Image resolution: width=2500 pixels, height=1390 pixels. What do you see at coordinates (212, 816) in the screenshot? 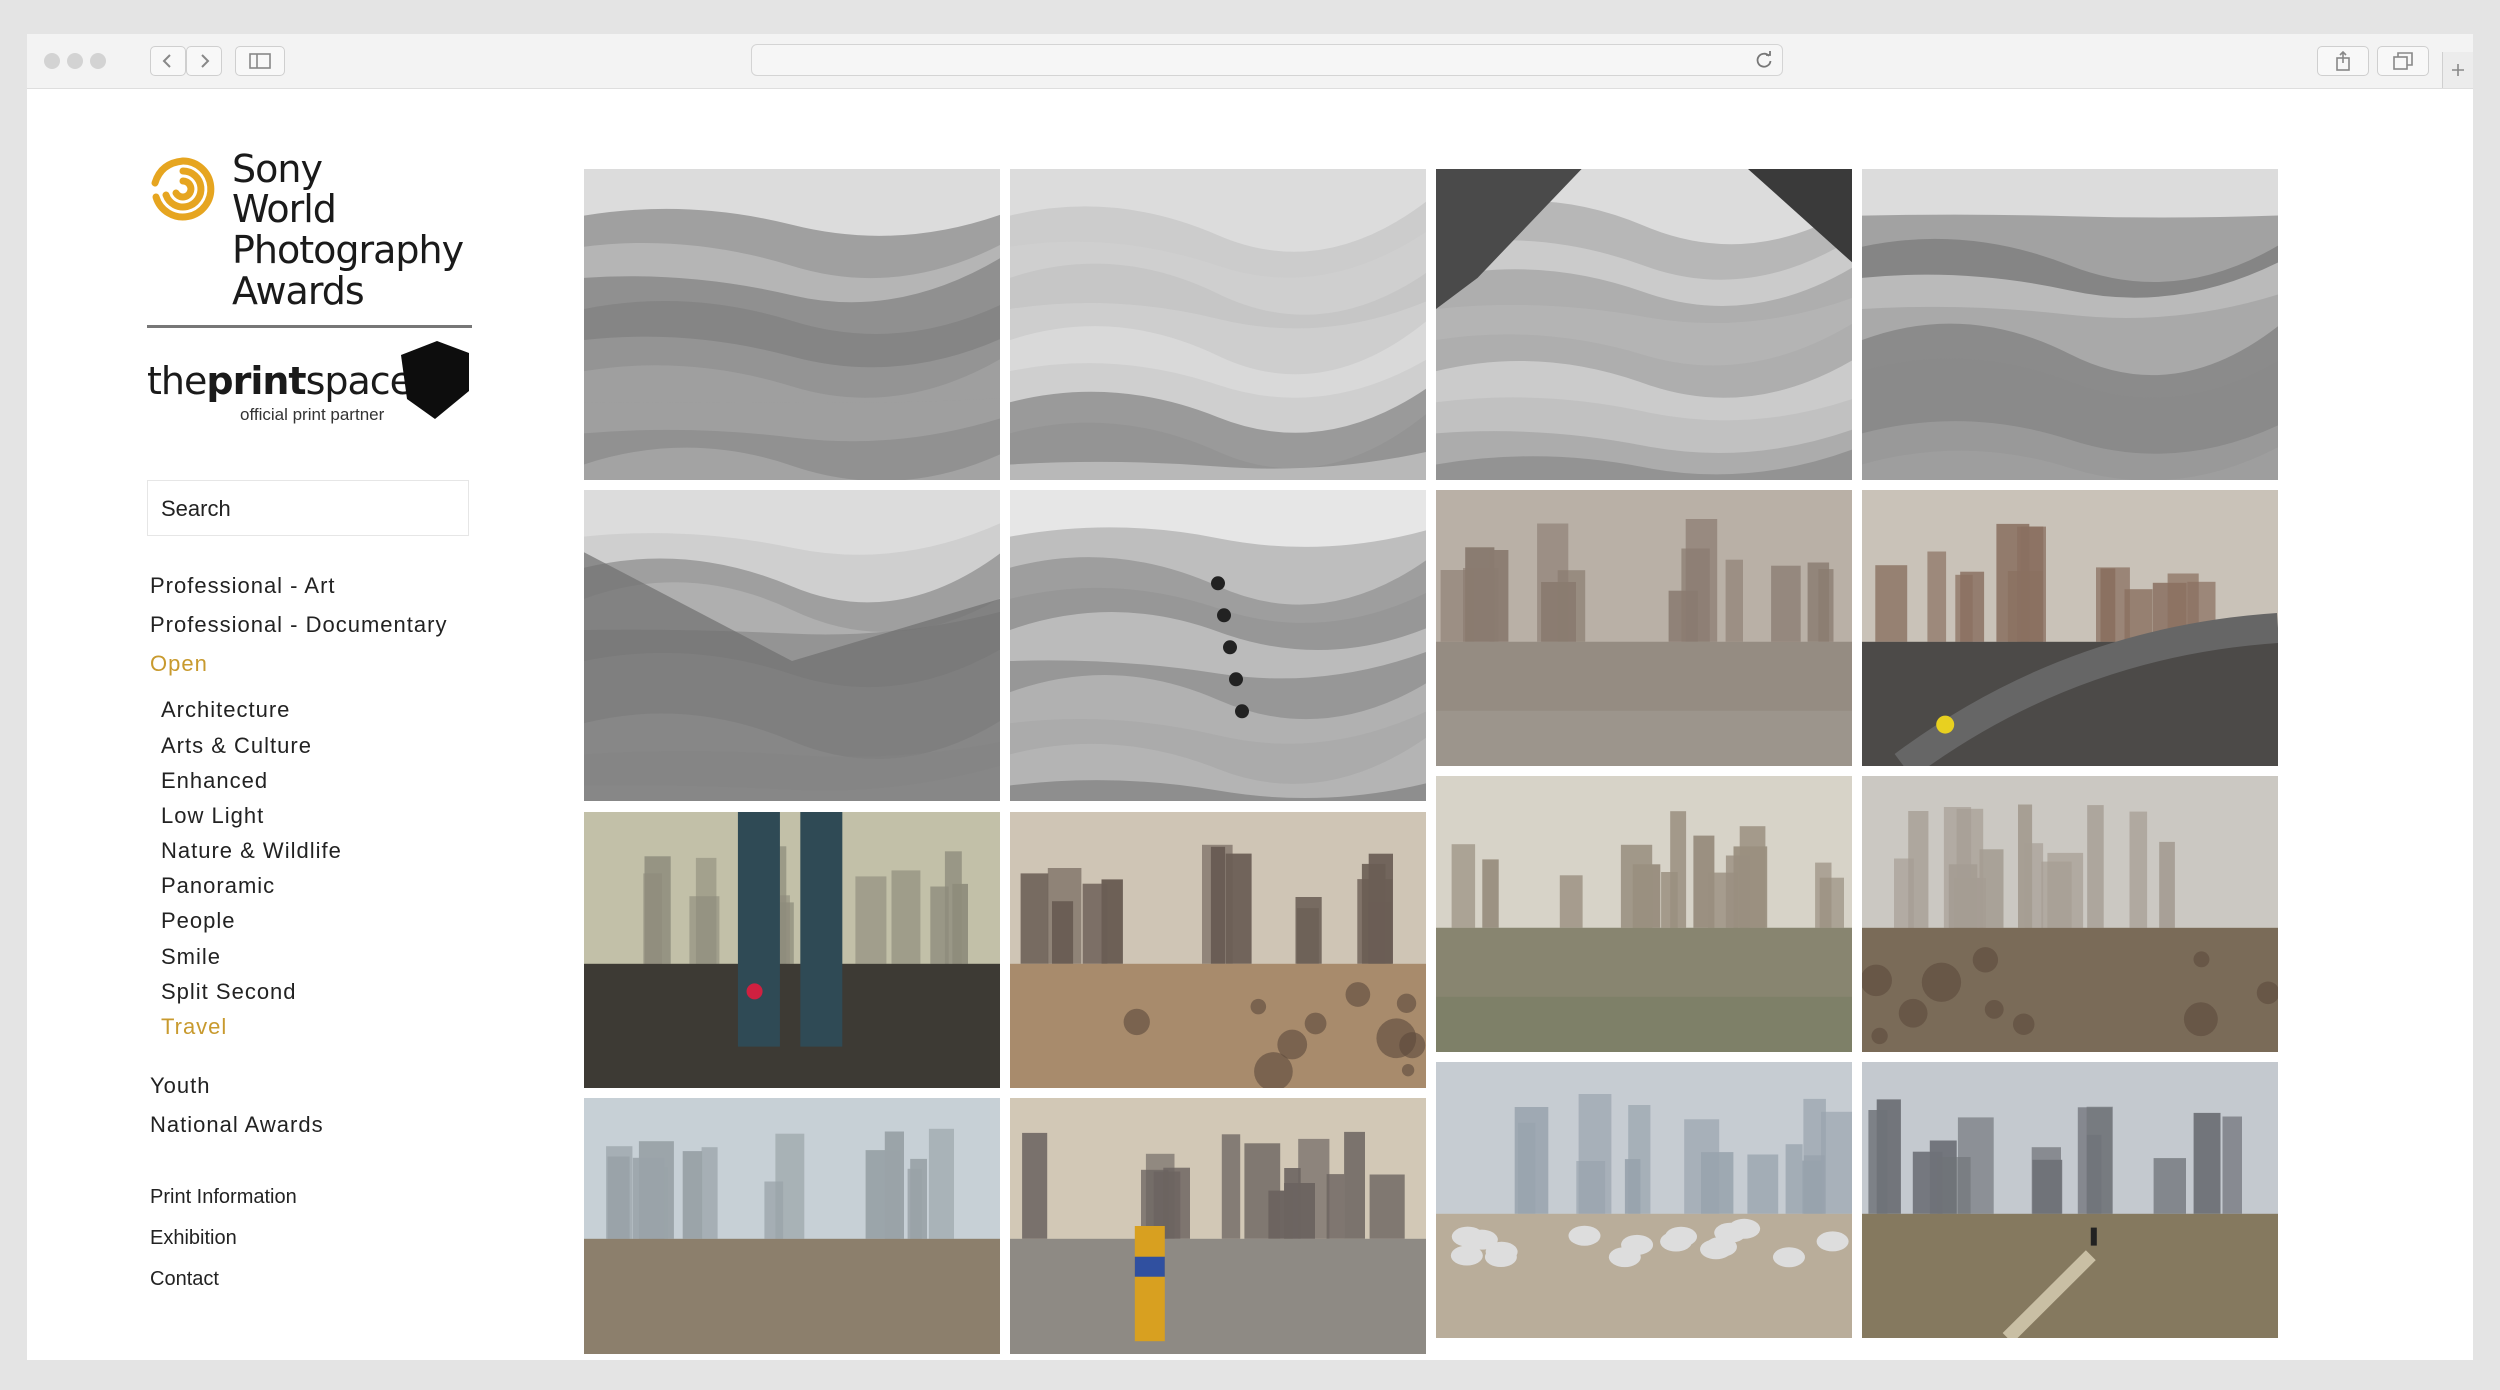
I see `nav-sub-low-light: Low Light` at bounding box center [212, 816].